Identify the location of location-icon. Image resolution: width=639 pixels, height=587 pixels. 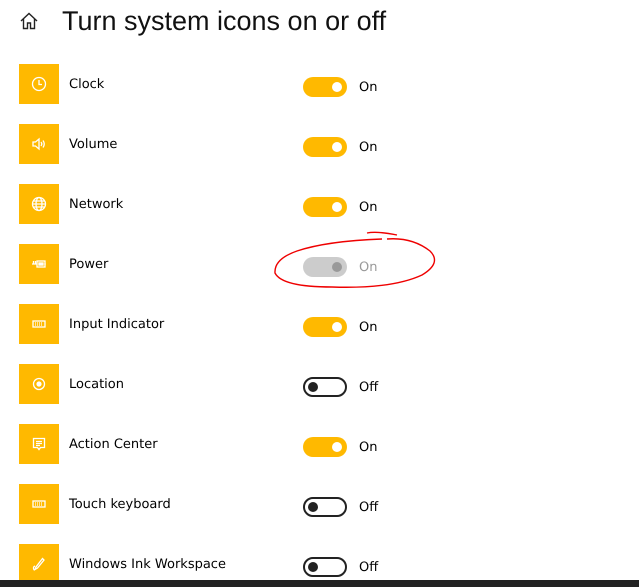
(39, 384).